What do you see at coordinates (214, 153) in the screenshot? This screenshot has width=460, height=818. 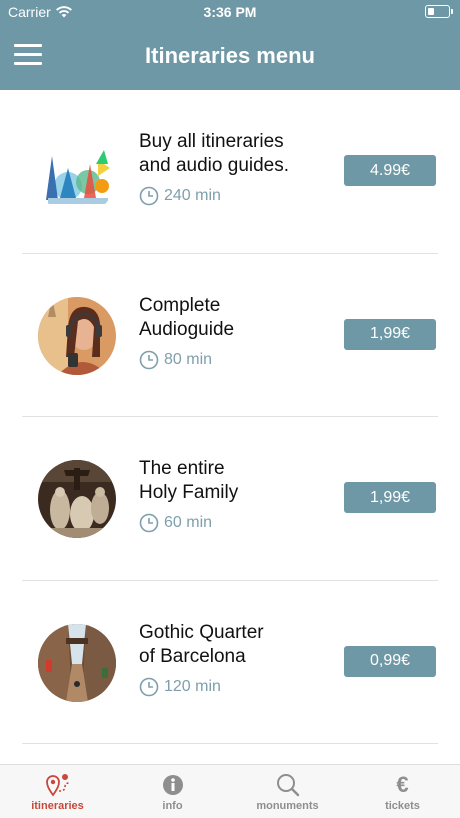 I see `itinerary-title: Buy all itineraries and audio guides.` at bounding box center [214, 153].